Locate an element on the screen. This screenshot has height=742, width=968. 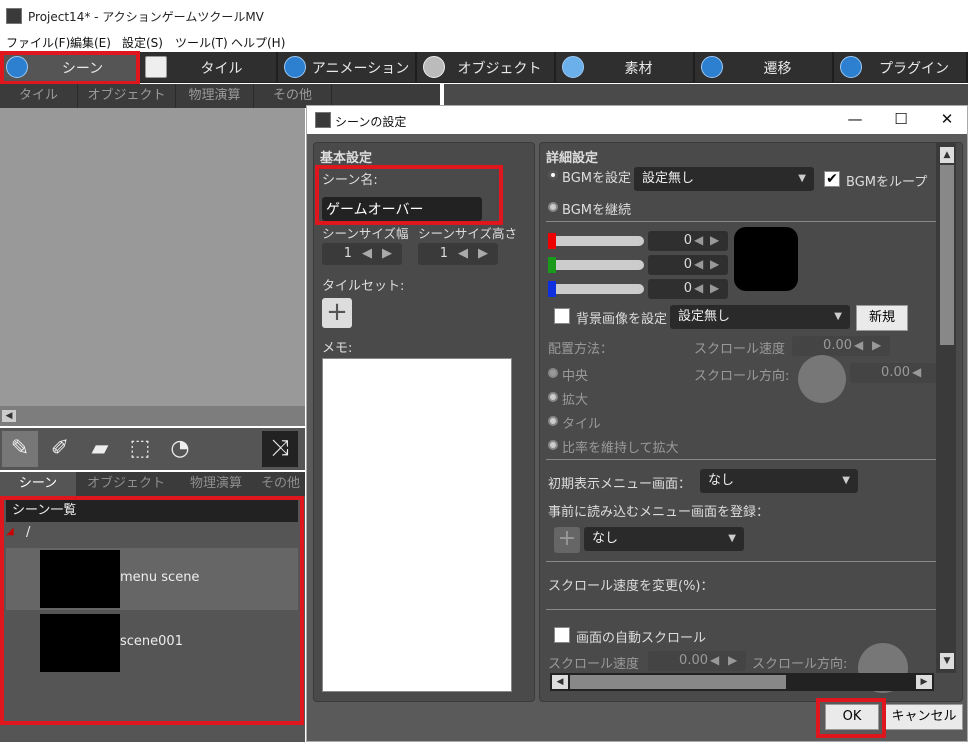
scroll-direction-spinner: 0.00 ◀ is located at coordinates (893, 373).